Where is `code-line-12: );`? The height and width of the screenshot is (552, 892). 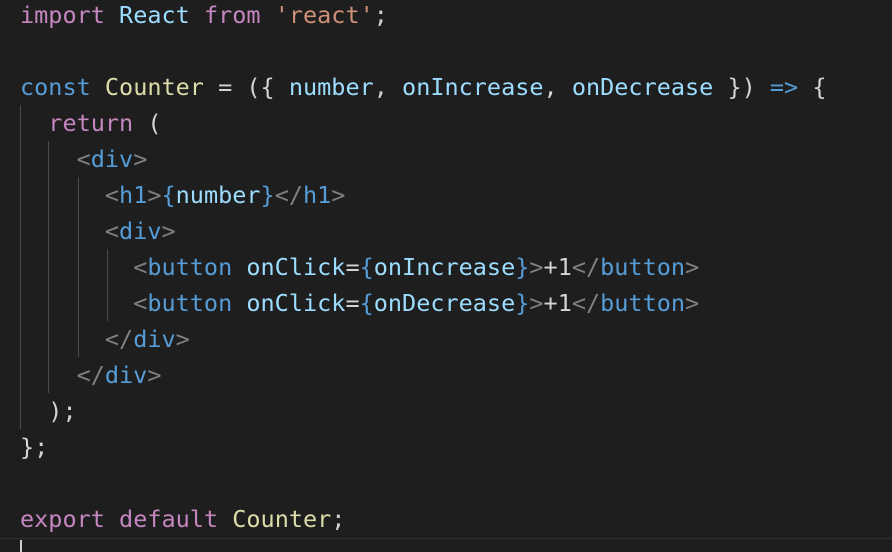 code-line-12: ); is located at coordinates (48, 411).